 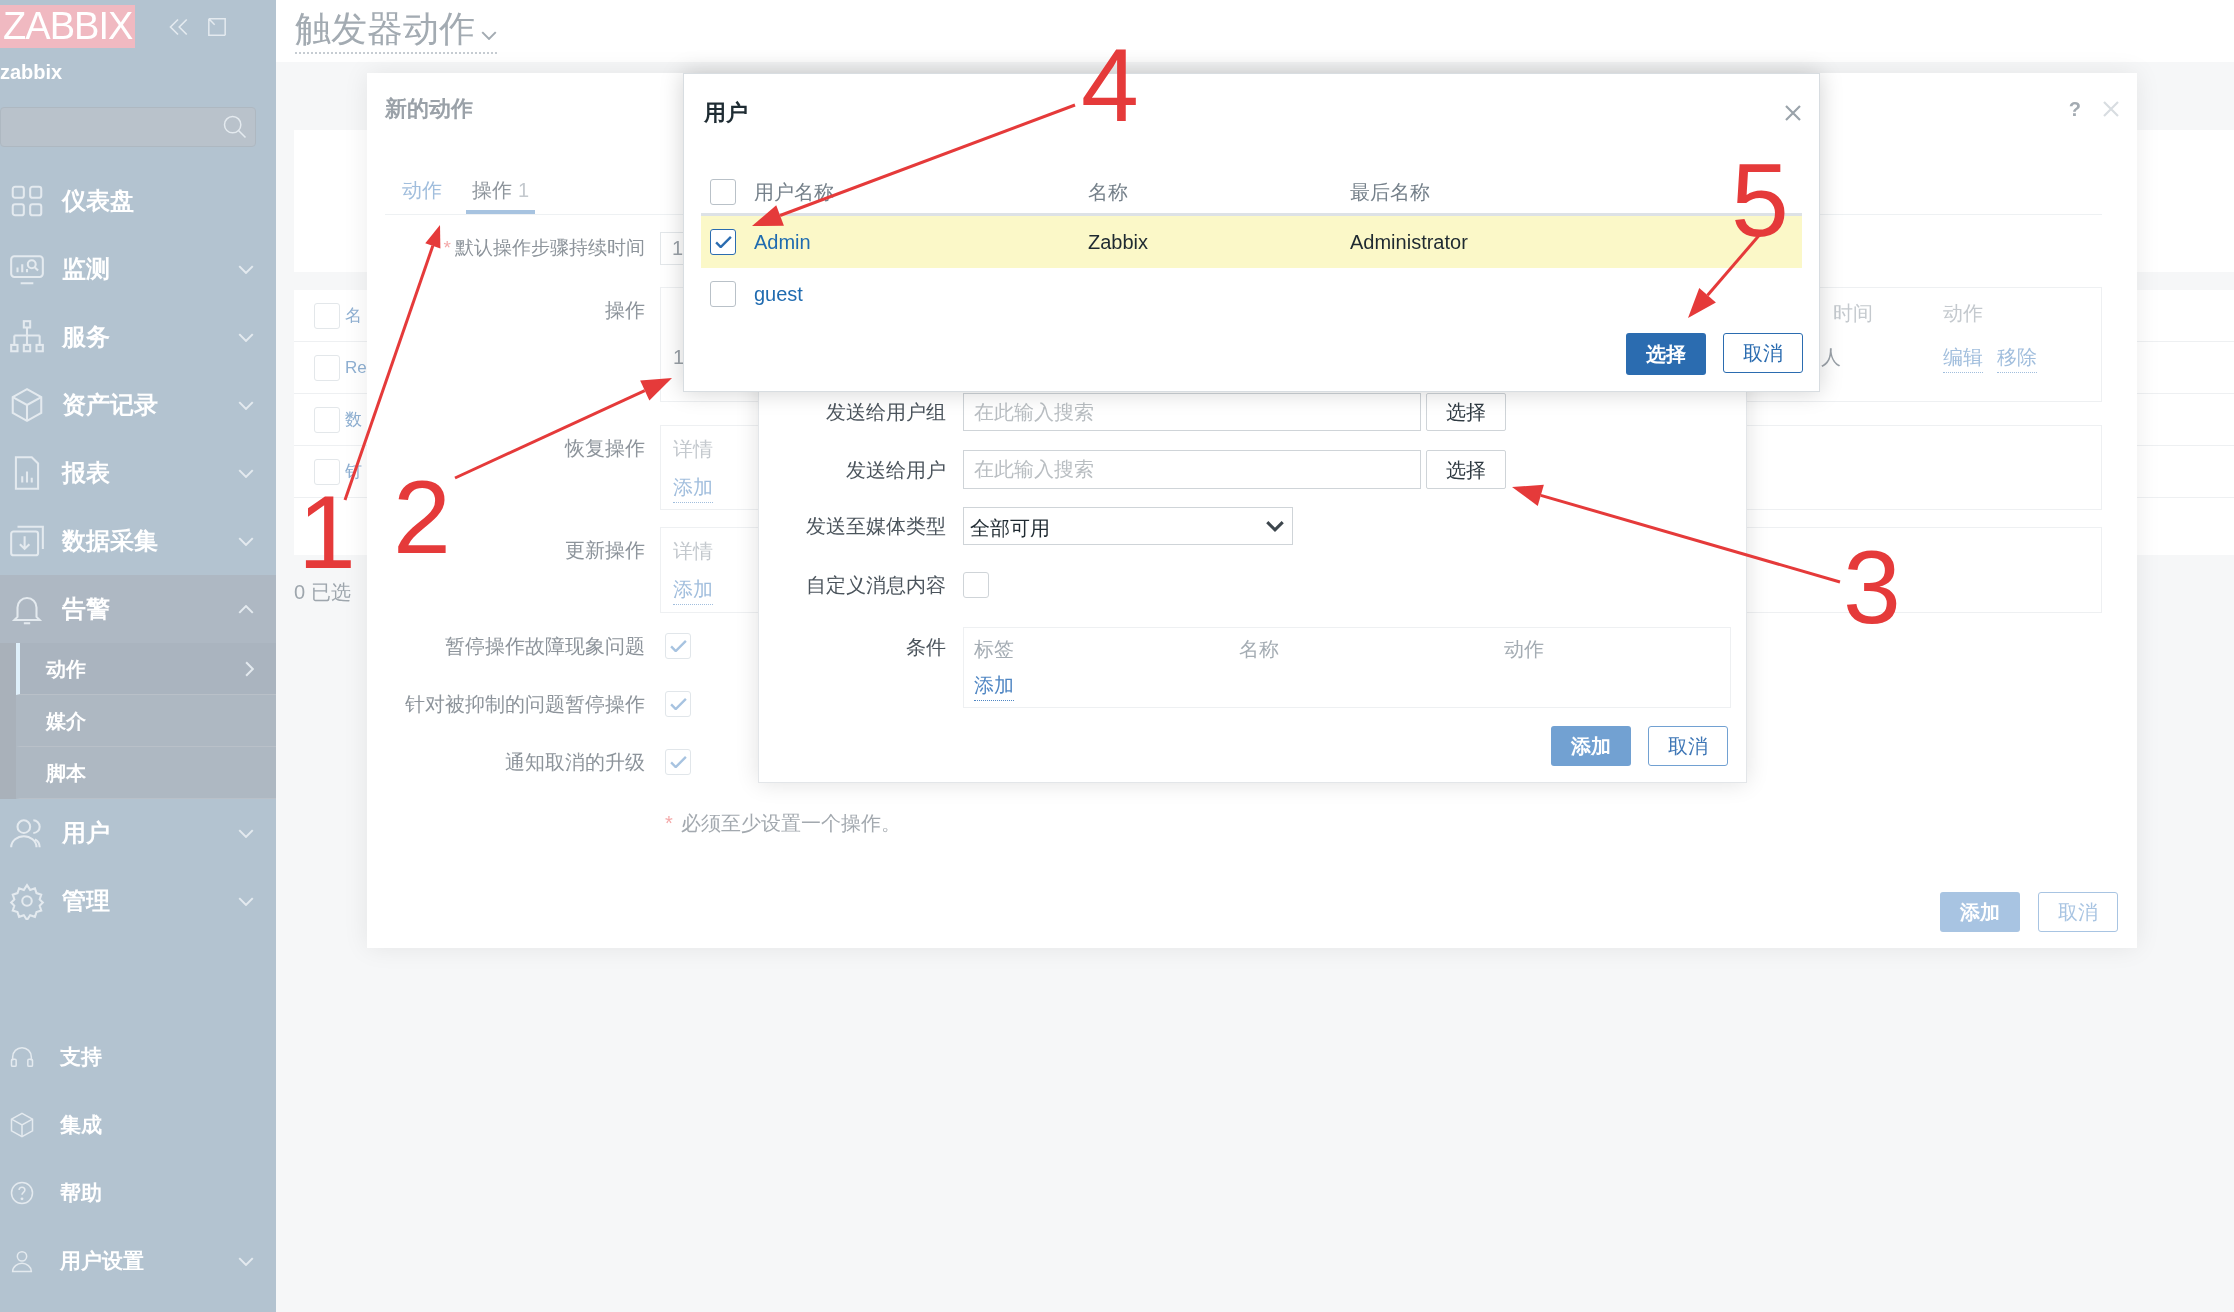 I want to click on link: 编辑, so click(x=1963, y=357).